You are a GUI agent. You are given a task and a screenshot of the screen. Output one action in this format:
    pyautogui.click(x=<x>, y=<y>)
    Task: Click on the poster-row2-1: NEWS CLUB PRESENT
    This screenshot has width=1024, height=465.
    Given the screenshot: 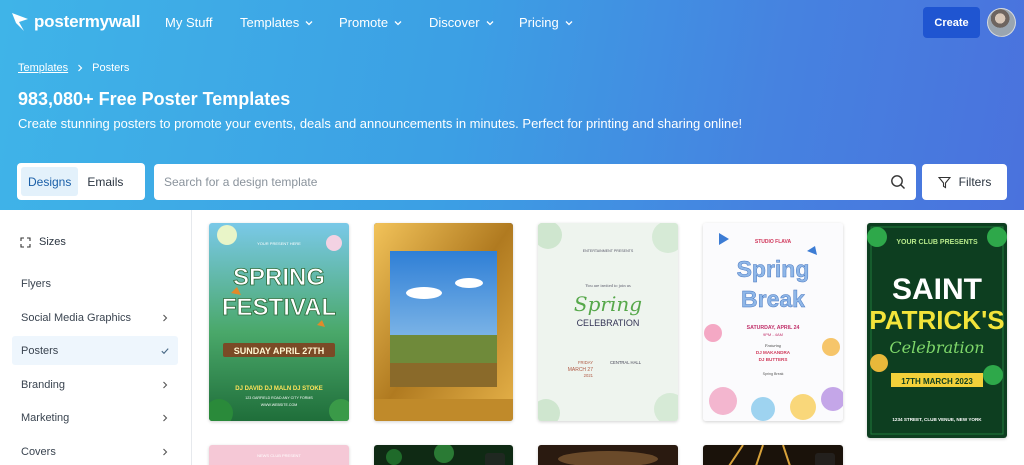 What is the action you would take?
    pyautogui.click(x=279, y=455)
    